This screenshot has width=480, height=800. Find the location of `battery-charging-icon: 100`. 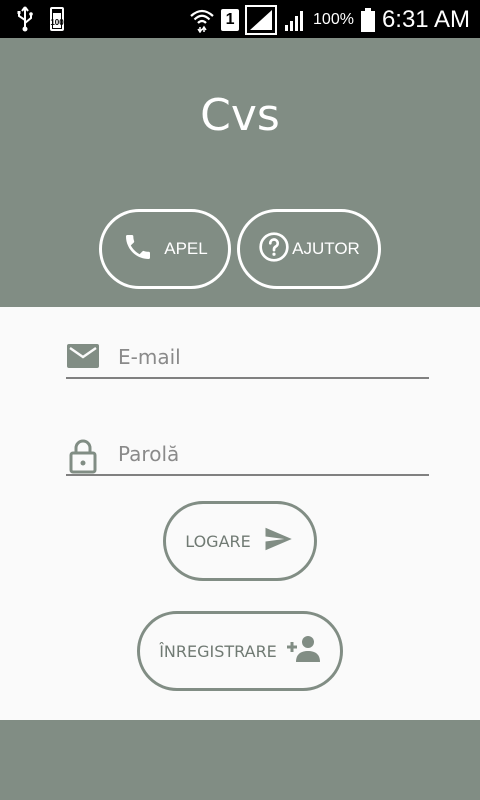

battery-charging-icon: 100 is located at coordinates (57, 19).